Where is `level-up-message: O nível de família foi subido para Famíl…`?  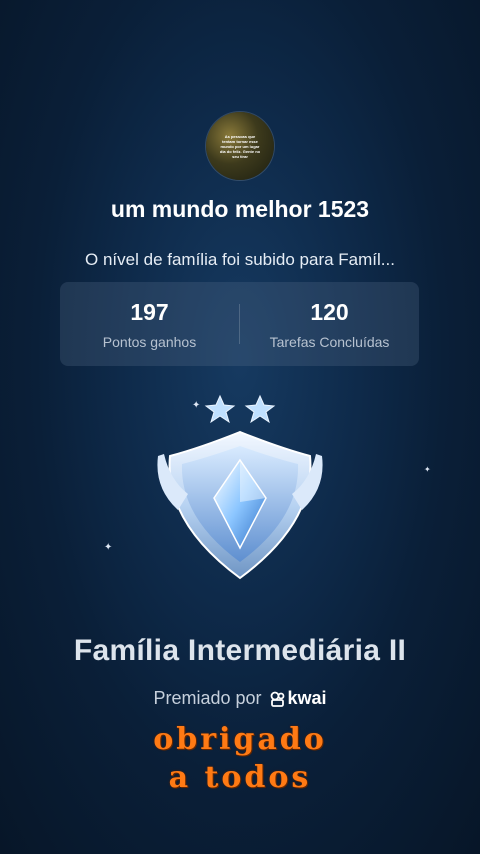 level-up-message: O nível de família foi subido para Famíl… is located at coordinates (240, 259).